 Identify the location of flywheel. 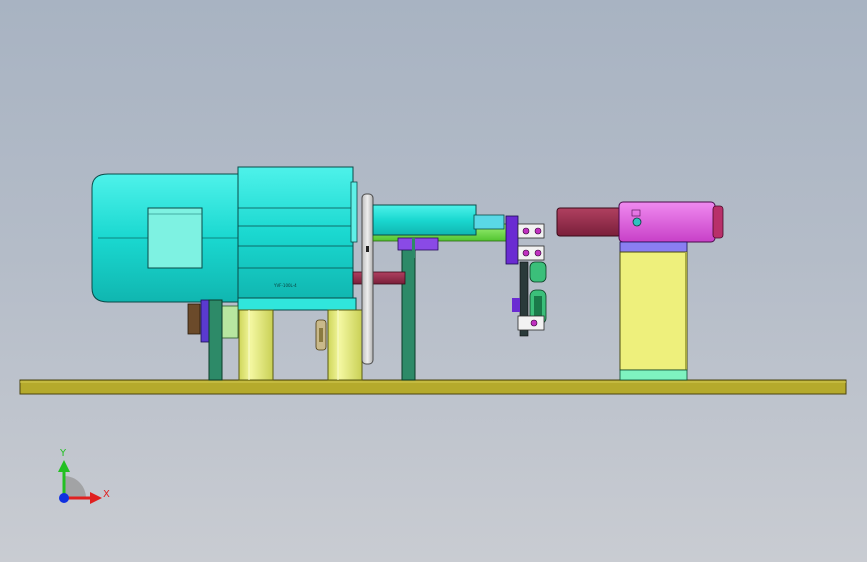
(367, 279).